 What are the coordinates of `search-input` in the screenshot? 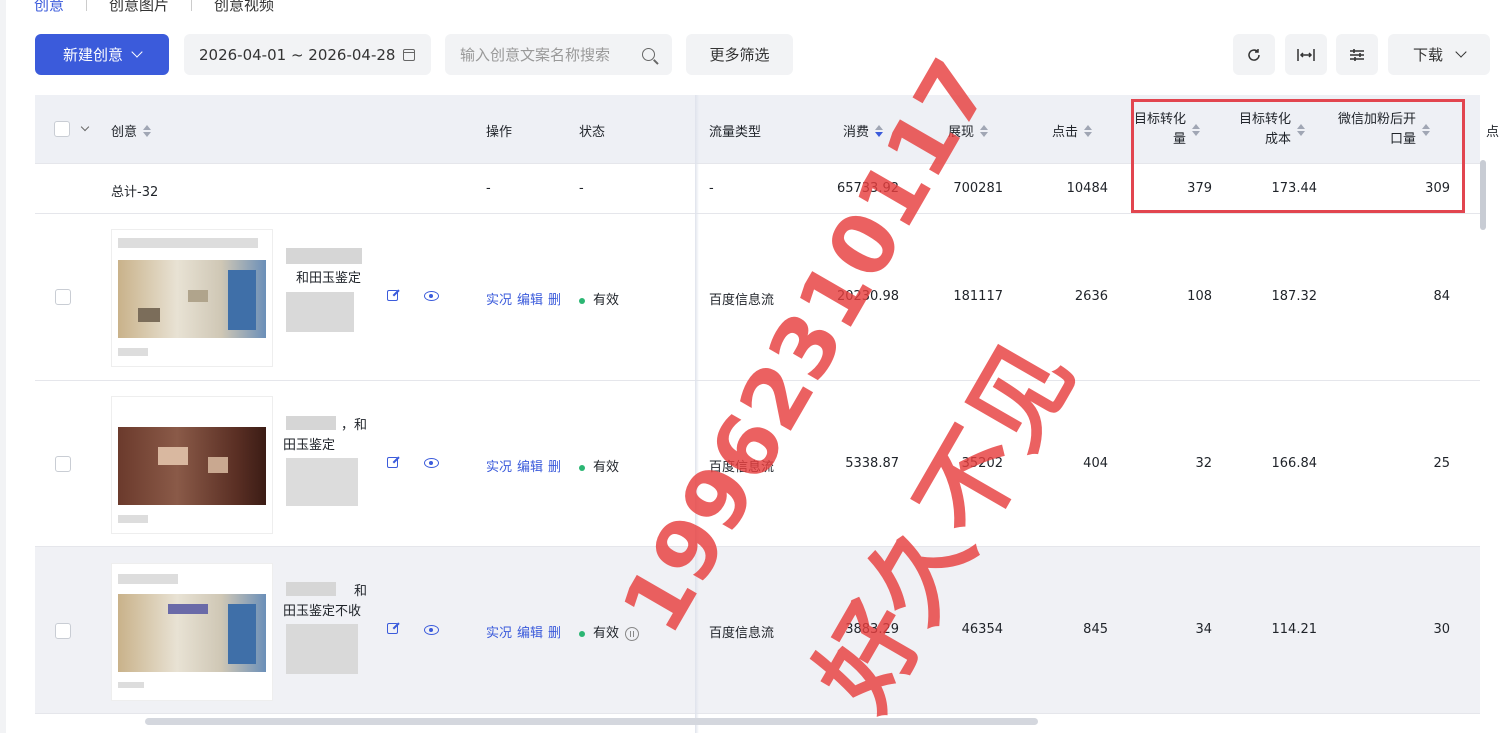 It's located at (545, 54).